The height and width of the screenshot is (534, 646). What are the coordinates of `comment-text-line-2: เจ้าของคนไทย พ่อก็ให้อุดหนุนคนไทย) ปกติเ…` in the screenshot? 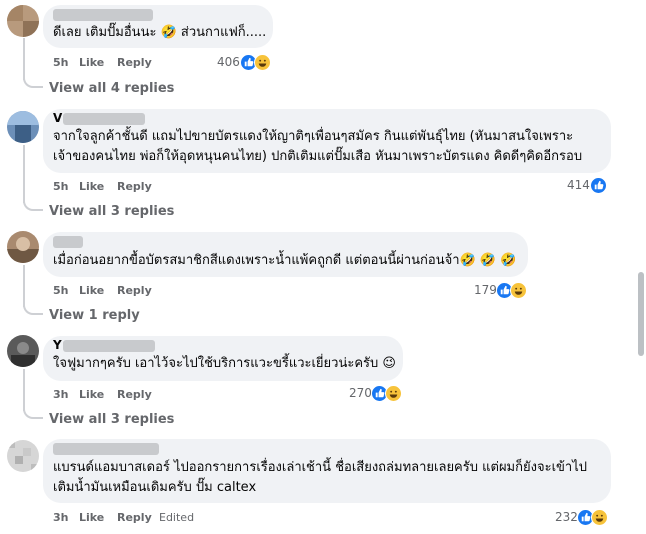 It's located at (318, 156).